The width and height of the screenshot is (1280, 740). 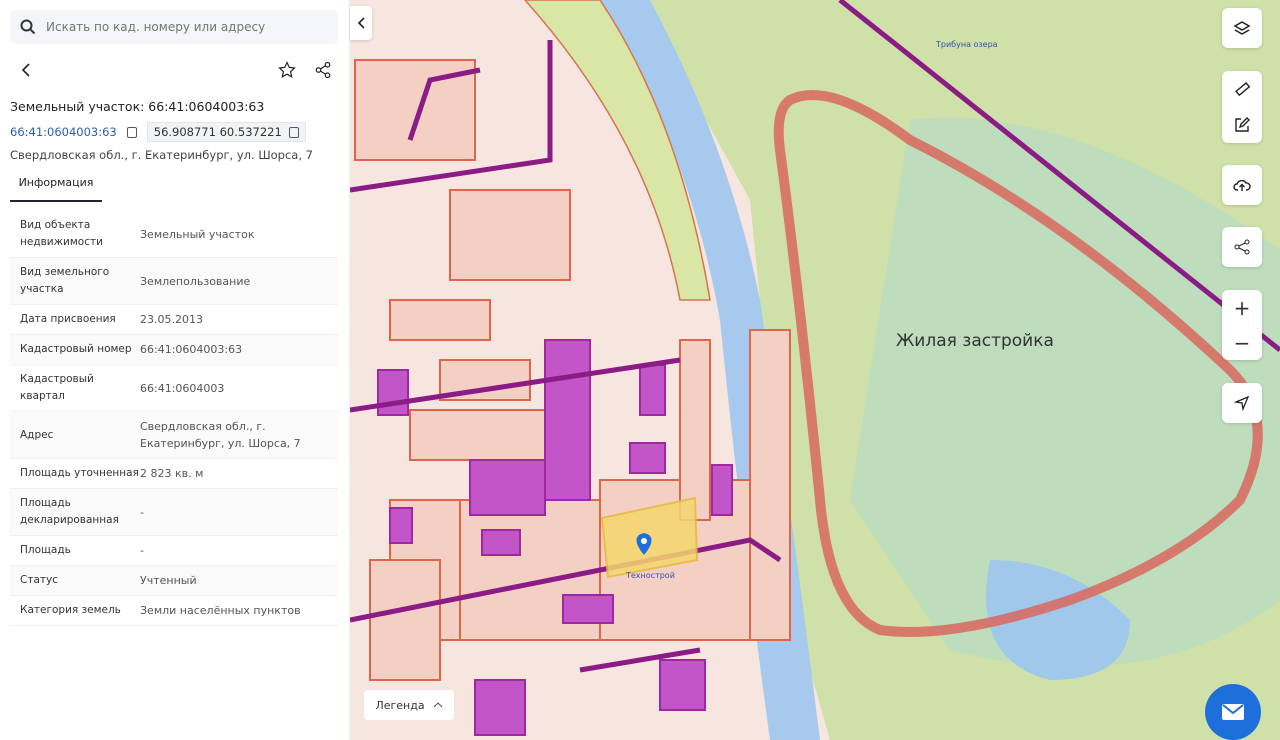 I want to click on locate-control, so click(x=1242, y=403).